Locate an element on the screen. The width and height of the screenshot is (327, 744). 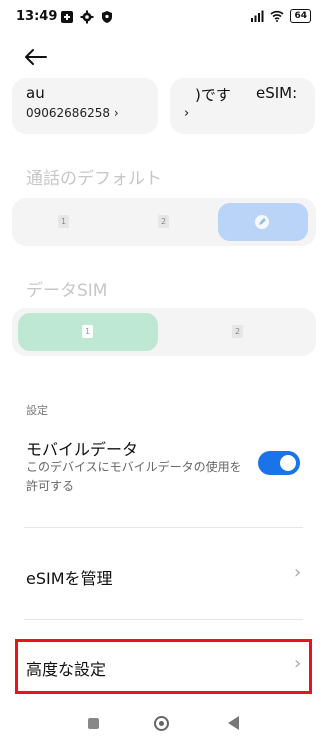
status-time: 13:49 is located at coordinates (37, 16).